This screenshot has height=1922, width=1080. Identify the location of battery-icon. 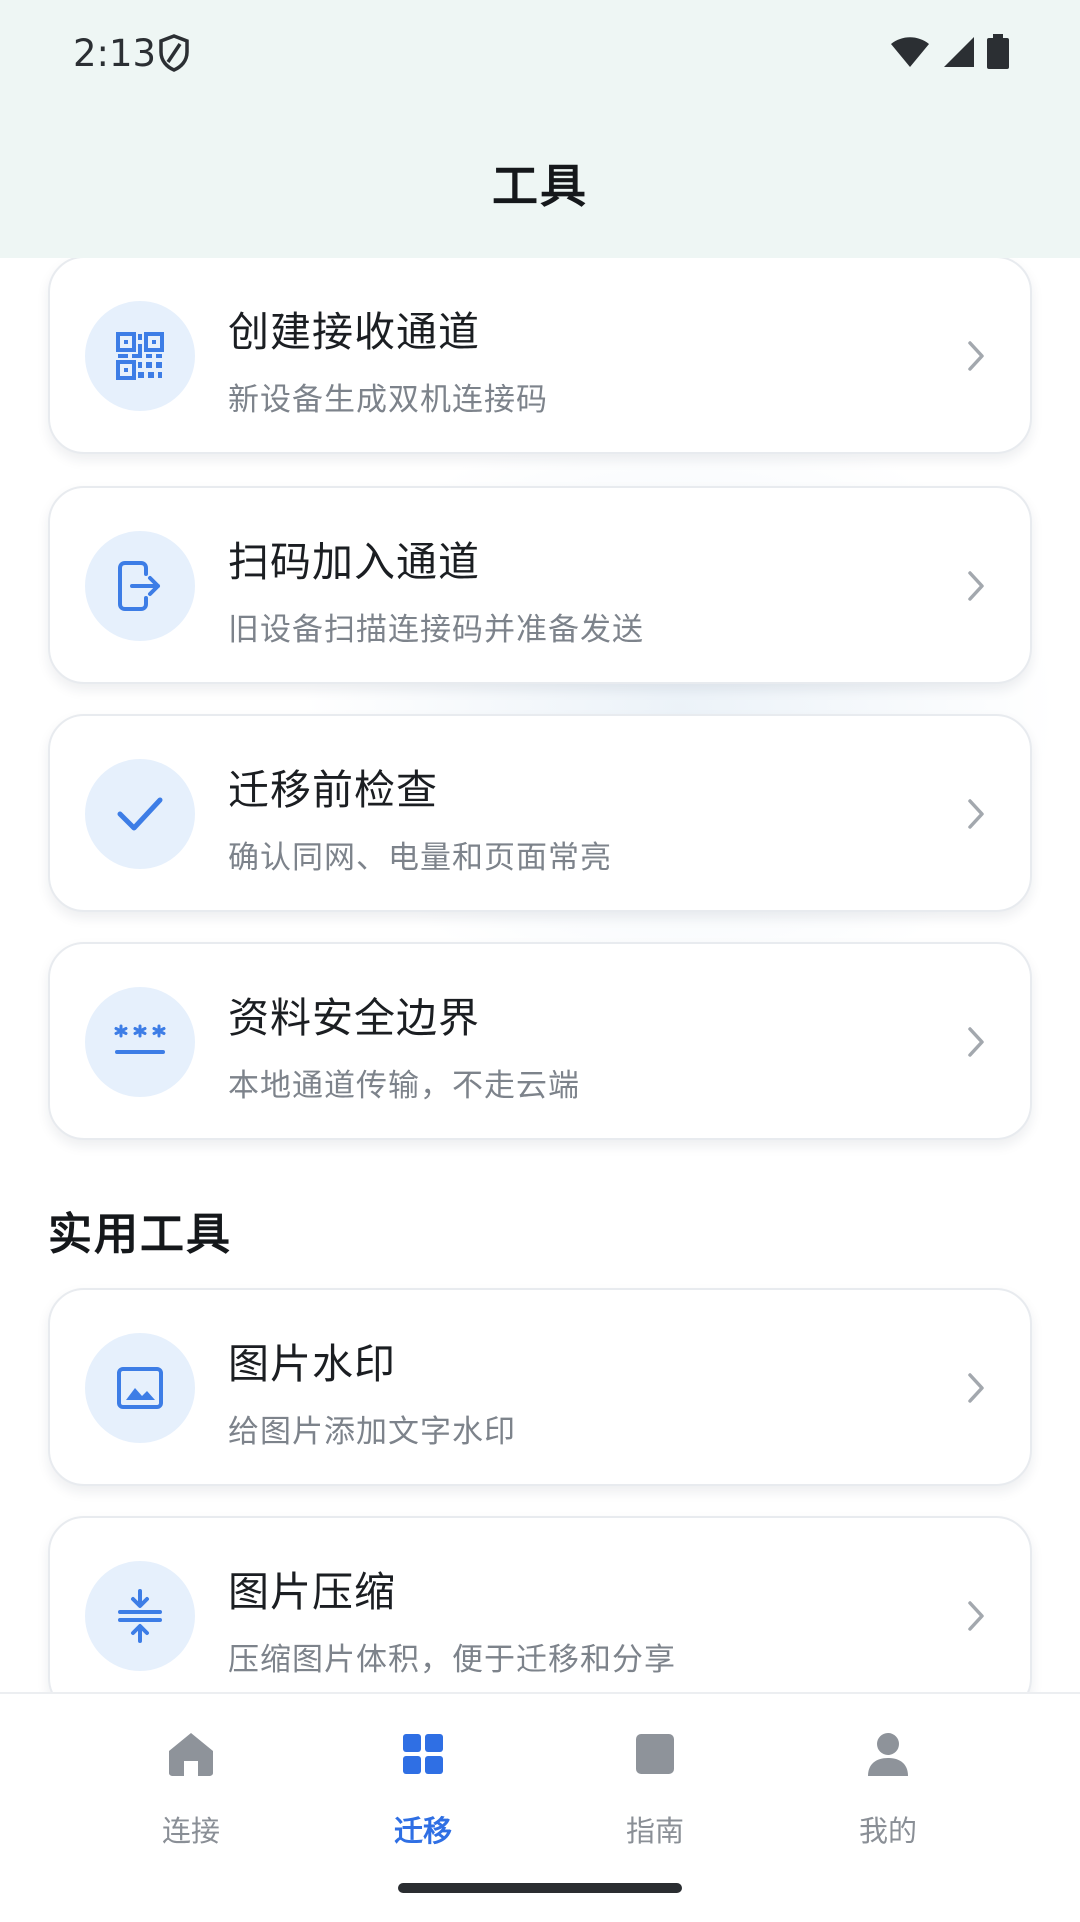
(998, 54).